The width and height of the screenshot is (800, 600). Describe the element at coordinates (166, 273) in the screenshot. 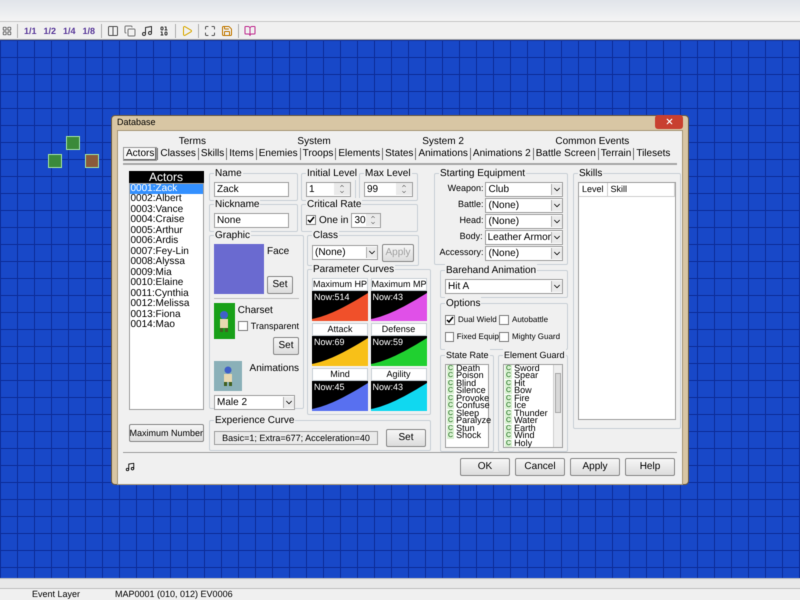

I see `actor-item: 0009:Mia` at that location.